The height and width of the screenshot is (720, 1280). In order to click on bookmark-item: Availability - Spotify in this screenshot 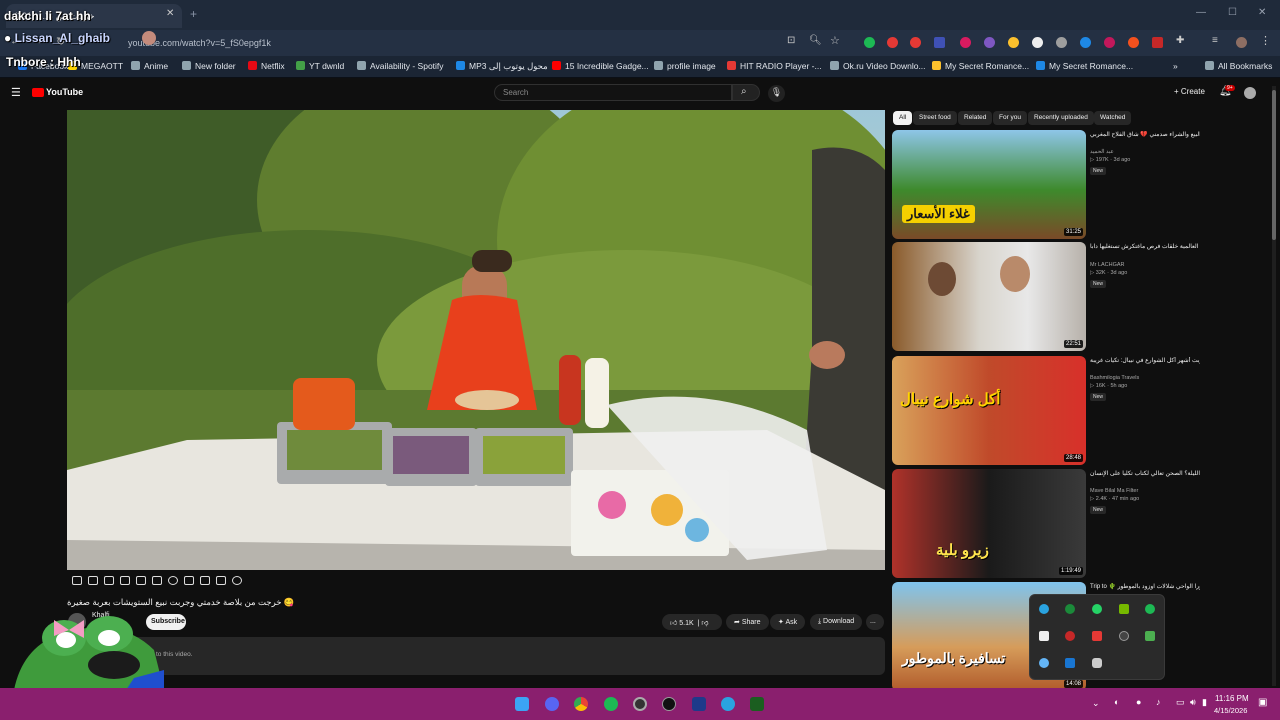, I will do `click(400, 66)`.